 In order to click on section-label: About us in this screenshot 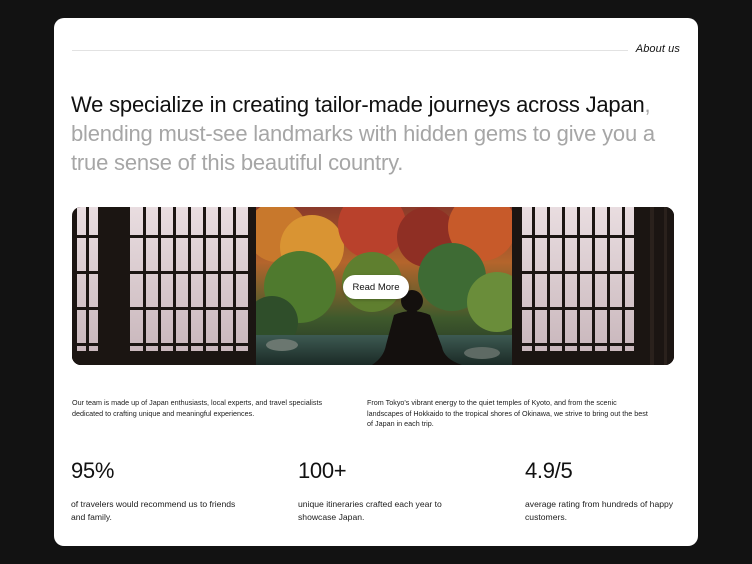, I will do `click(657, 49)`.